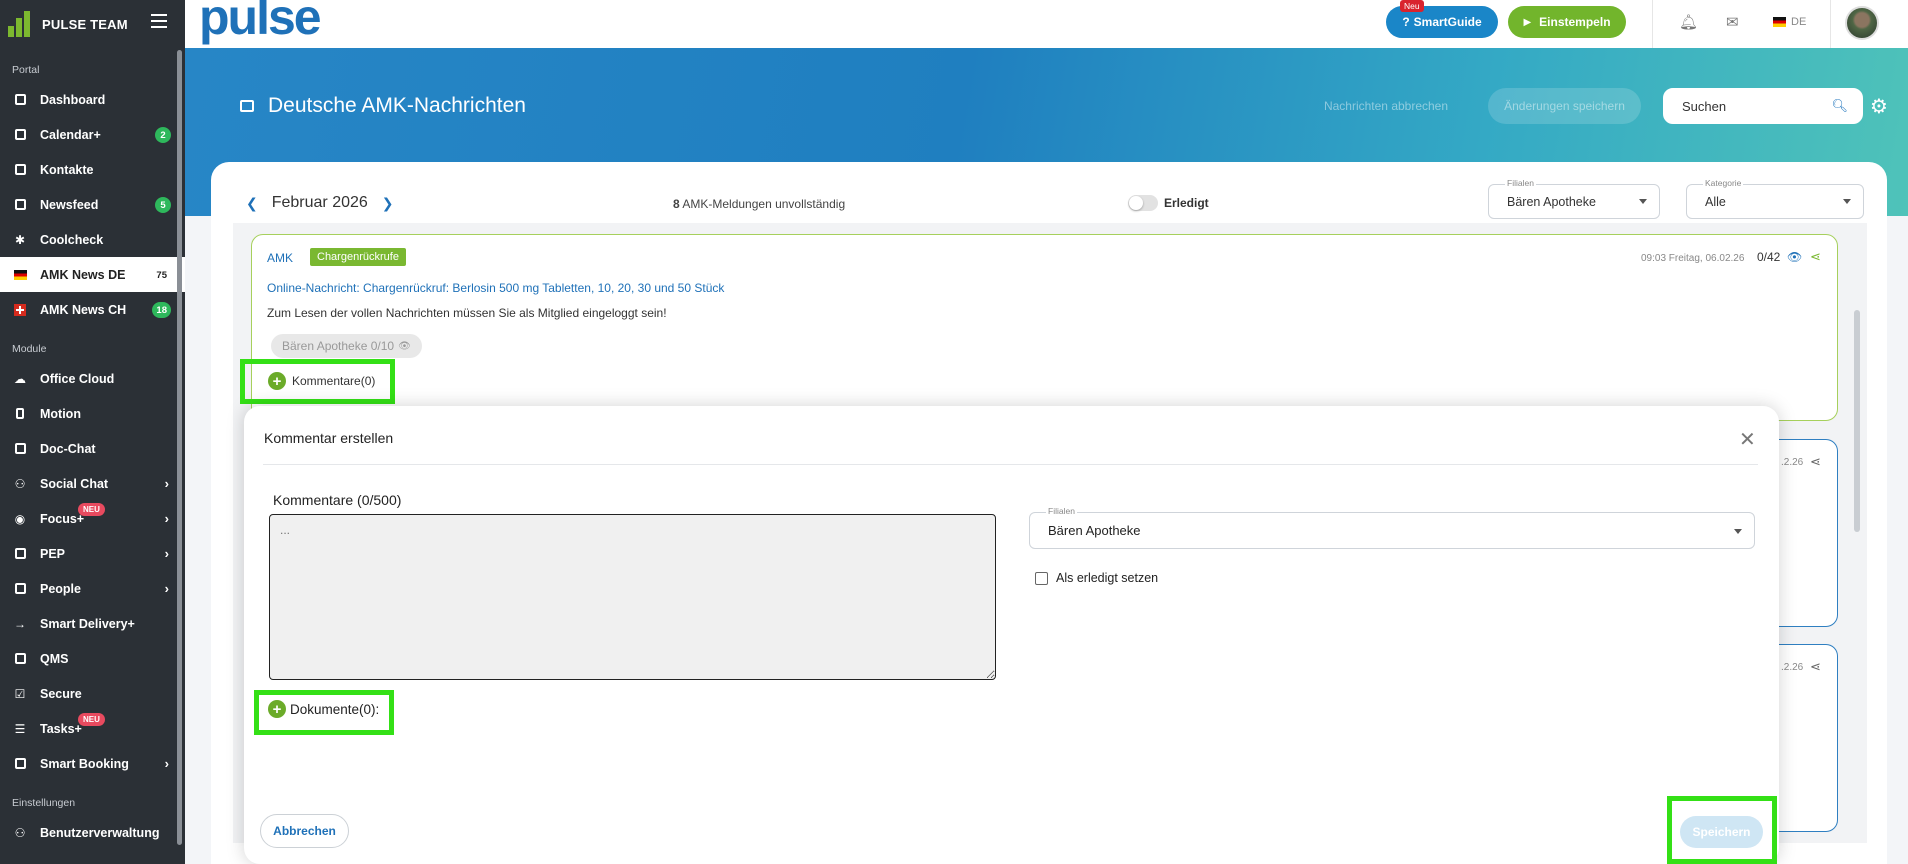 The image size is (1908, 864). Describe the element at coordinates (20, 623) in the screenshot. I see `delivery-icon: →` at that location.